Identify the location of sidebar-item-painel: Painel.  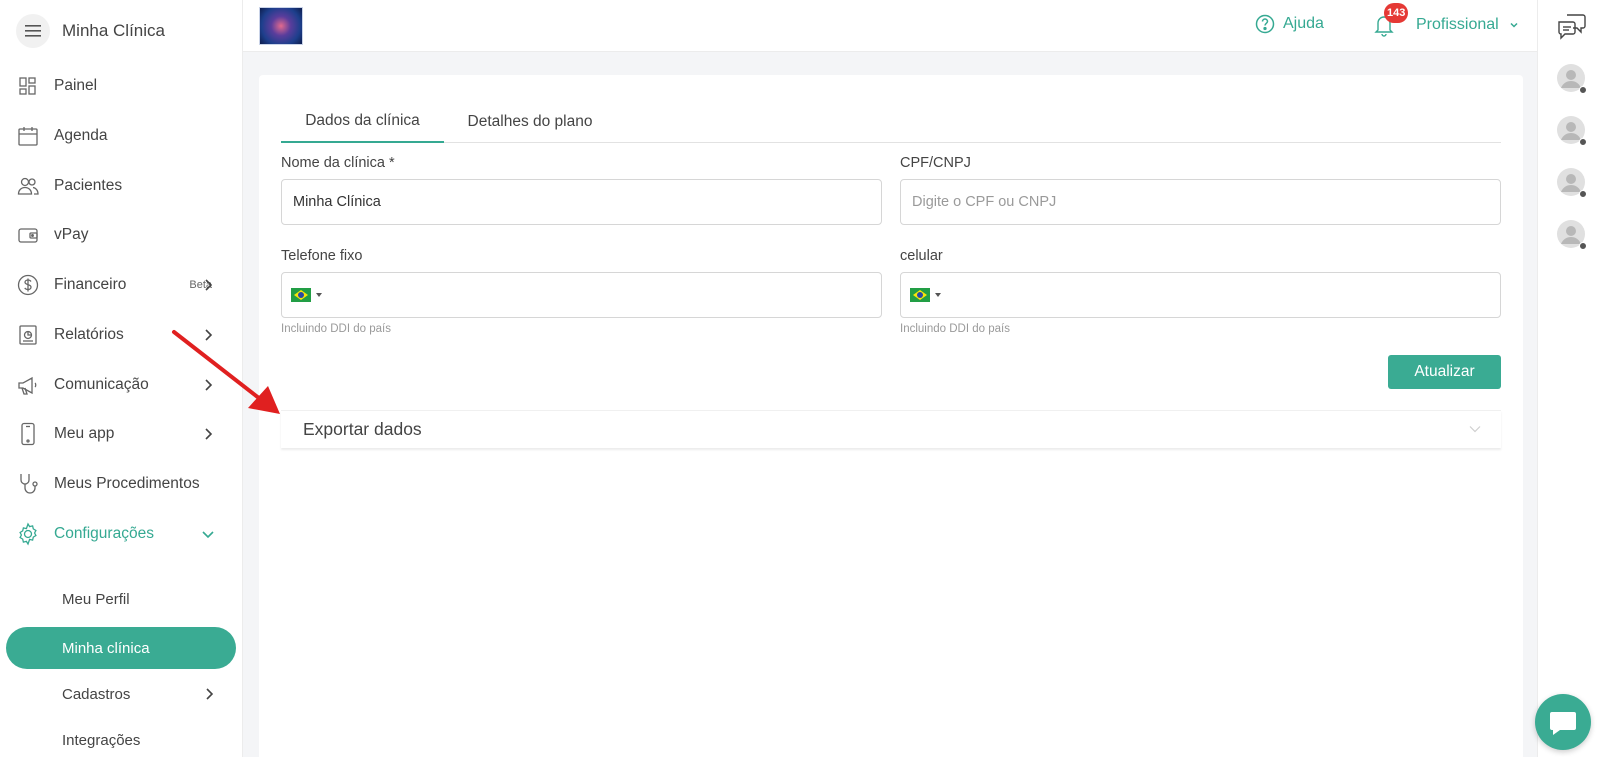
(121, 86).